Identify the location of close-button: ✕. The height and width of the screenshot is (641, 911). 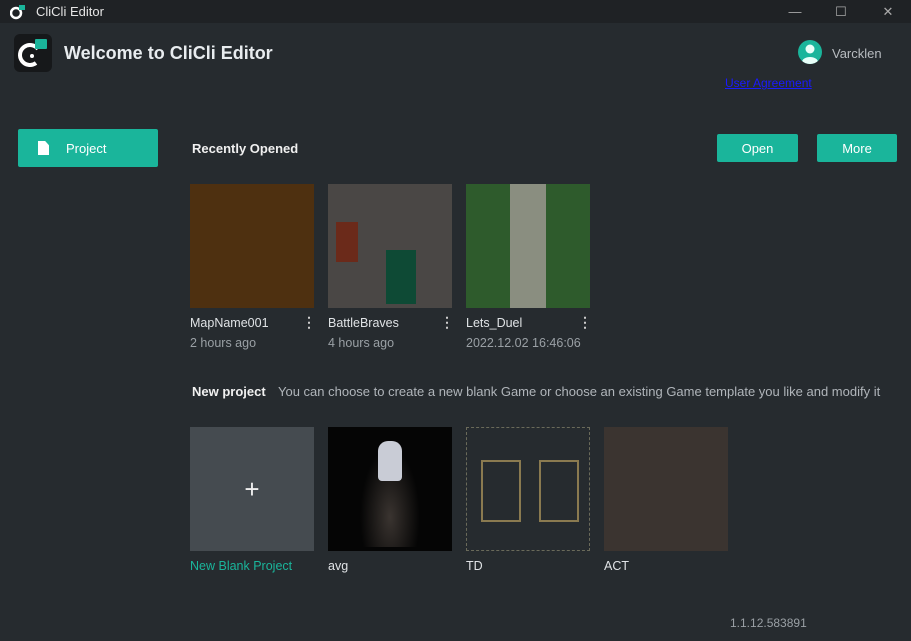
(888, 11).